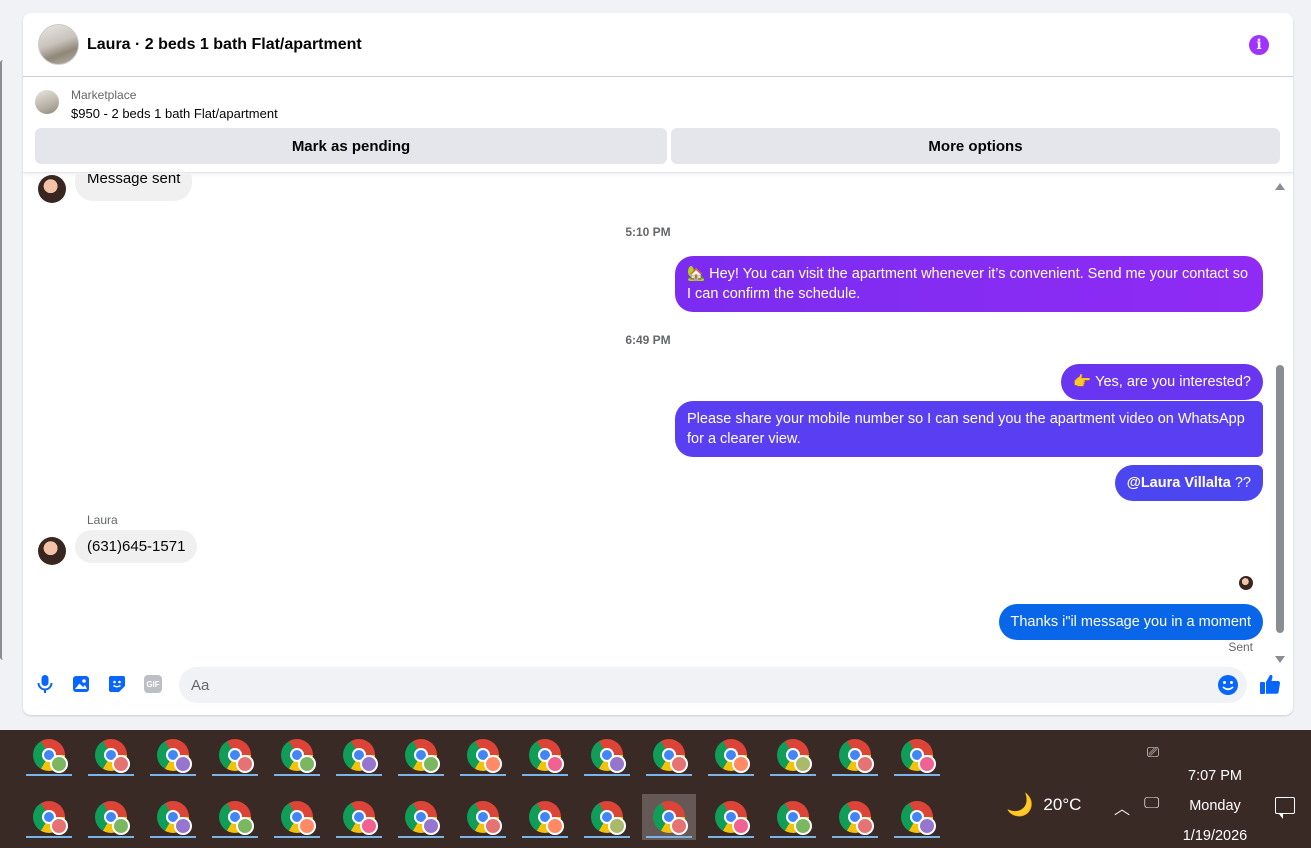 This screenshot has width=1311, height=848. I want to click on timestamp: 6:49 PM, so click(648, 340).